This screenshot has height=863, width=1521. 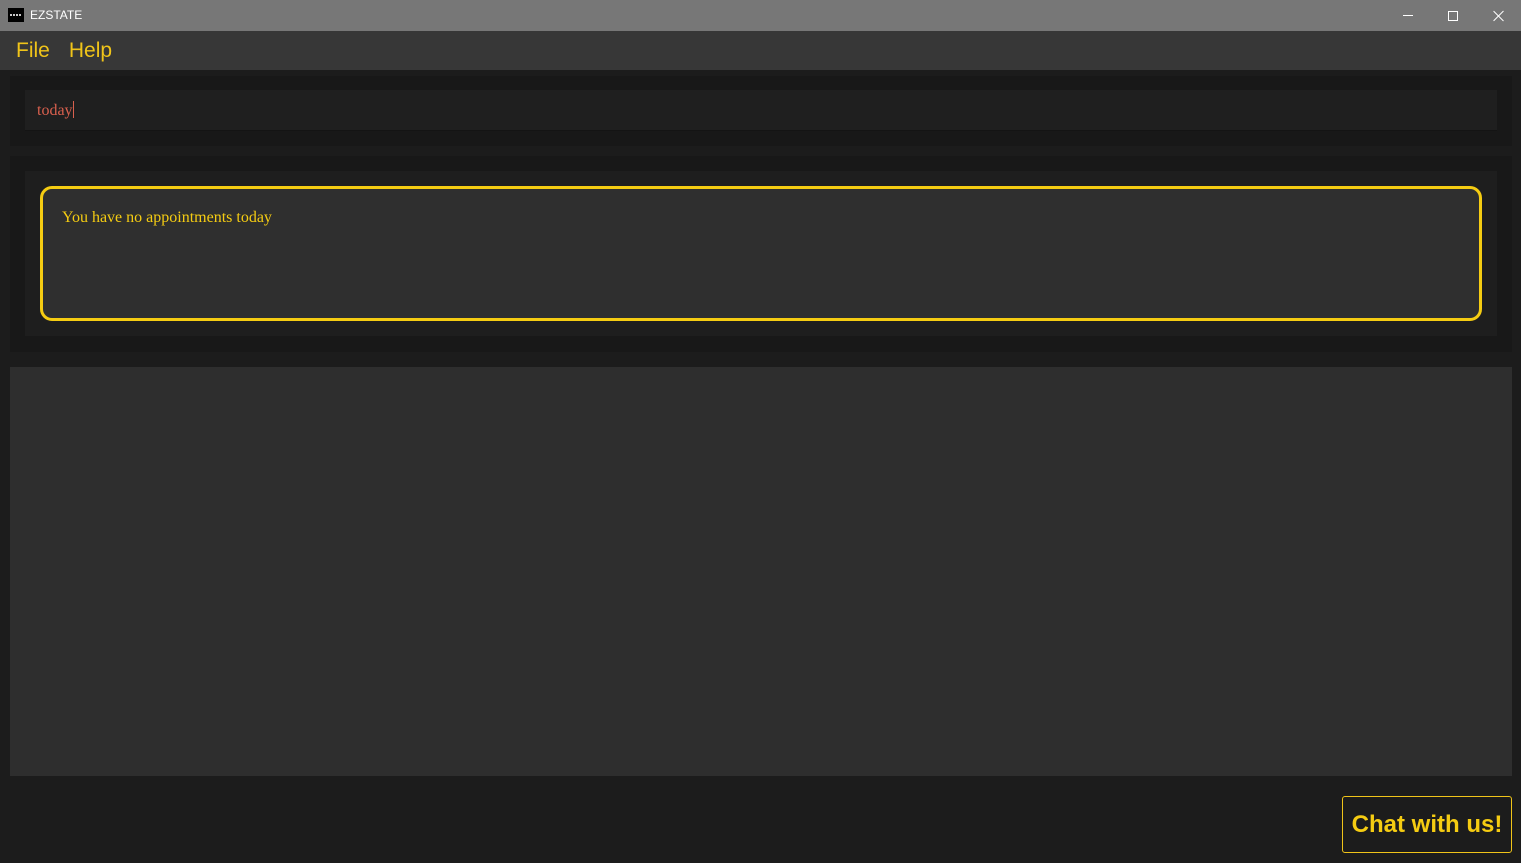 I want to click on maximize-icon, so click(x=1453, y=15).